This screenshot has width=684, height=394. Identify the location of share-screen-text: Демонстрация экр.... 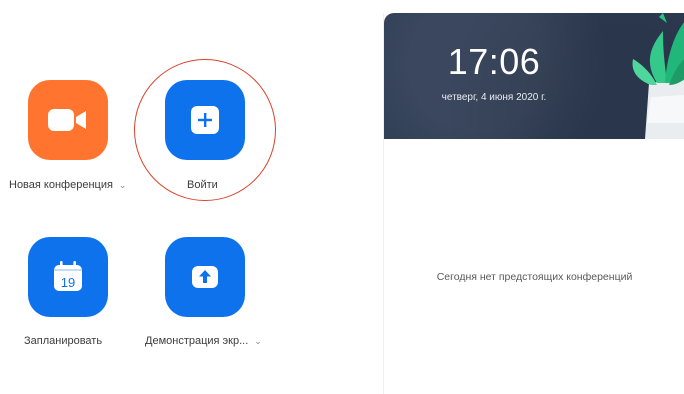
(197, 341).